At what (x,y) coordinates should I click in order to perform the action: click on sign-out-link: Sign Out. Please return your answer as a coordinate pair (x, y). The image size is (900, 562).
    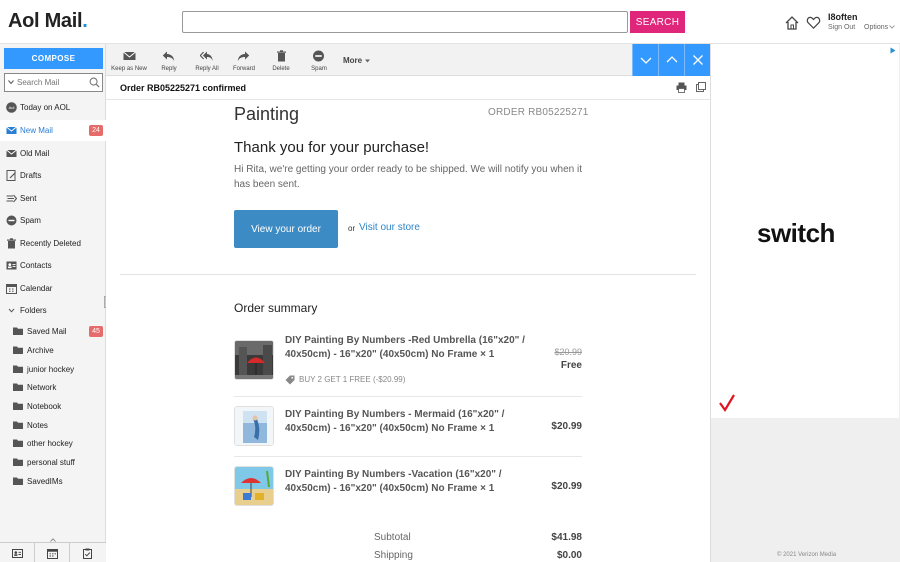
    Looking at the image, I should click on (841, 27).